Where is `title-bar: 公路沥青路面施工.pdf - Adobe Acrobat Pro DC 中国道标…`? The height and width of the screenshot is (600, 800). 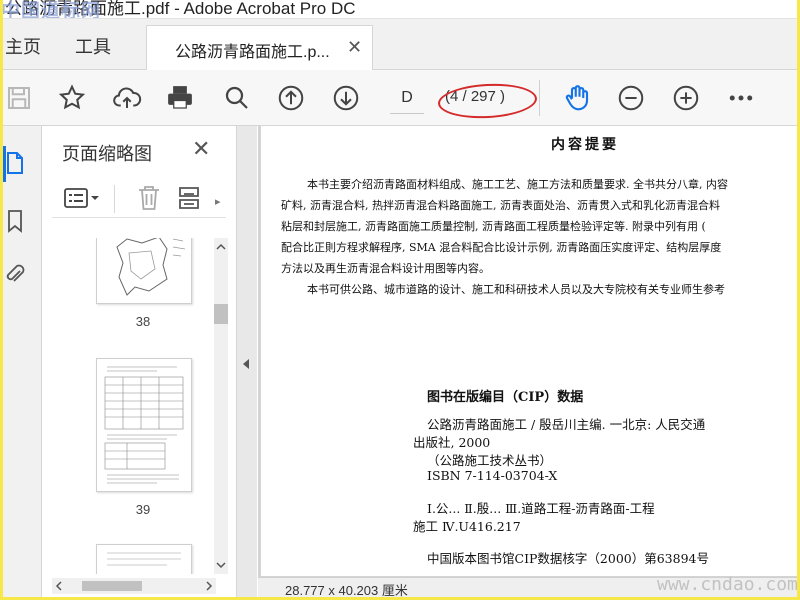 title-bar: 公路沥青路面施工.pdf - Adobe Acrobat Pro DC 中国道标… is located at coordinates (400, 9).